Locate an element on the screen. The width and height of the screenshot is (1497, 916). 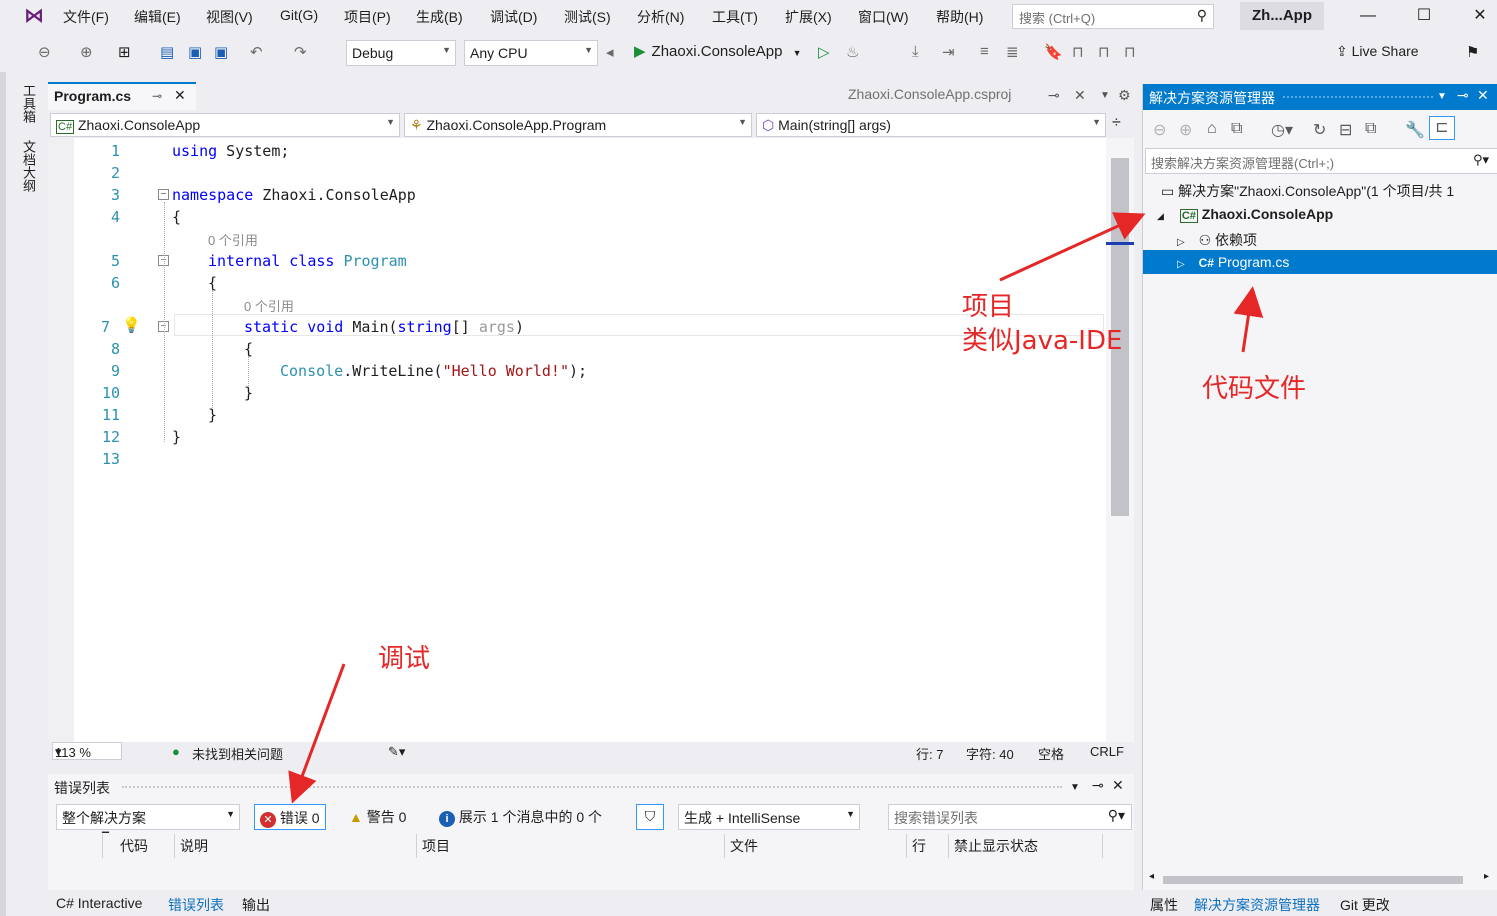
start-without-debugging-icon: ▷ is located at coordinates (824, 52).